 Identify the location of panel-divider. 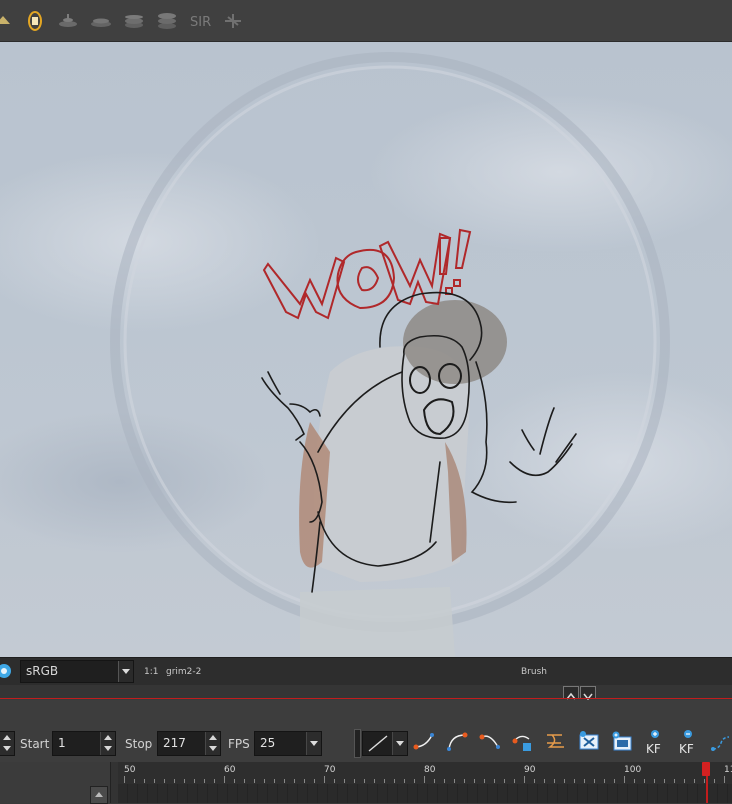
(366, 693).